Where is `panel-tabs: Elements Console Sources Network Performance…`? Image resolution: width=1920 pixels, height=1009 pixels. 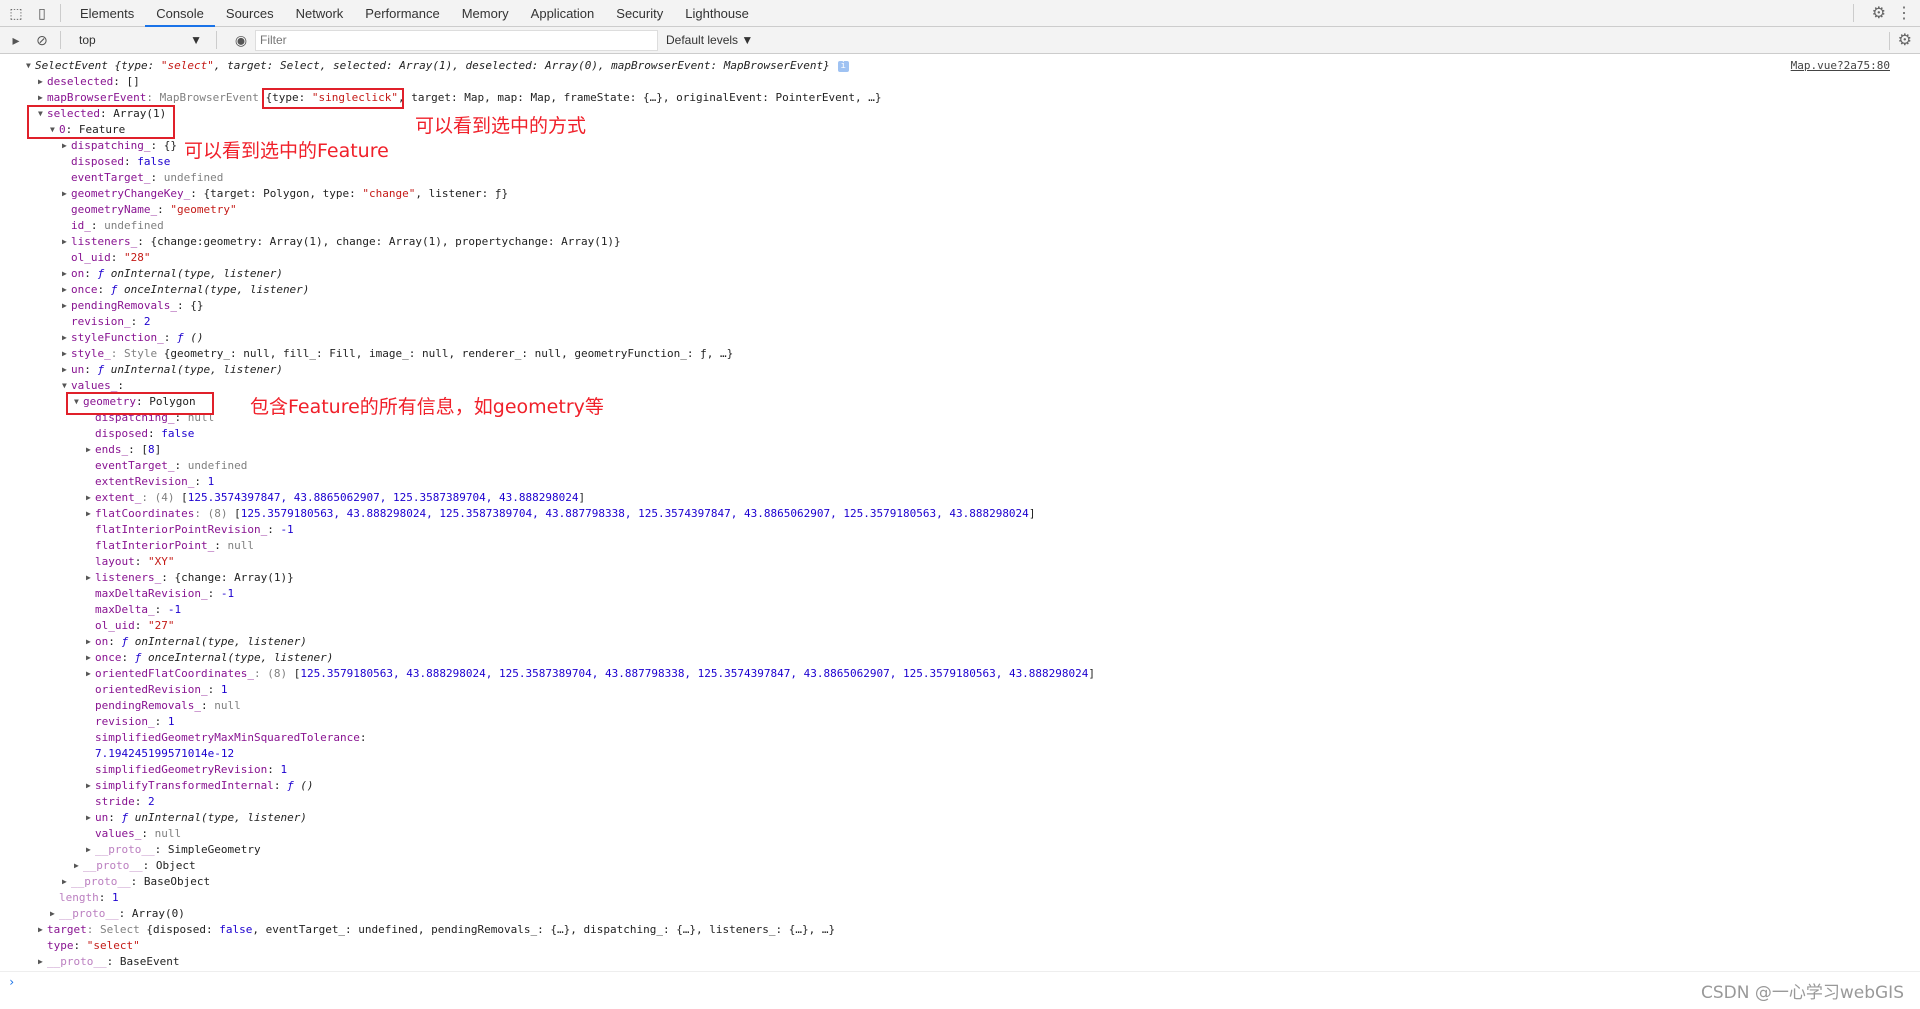
panel-tabs: Elements Console Sources Network Performance… is located at coordinates (414, 13).